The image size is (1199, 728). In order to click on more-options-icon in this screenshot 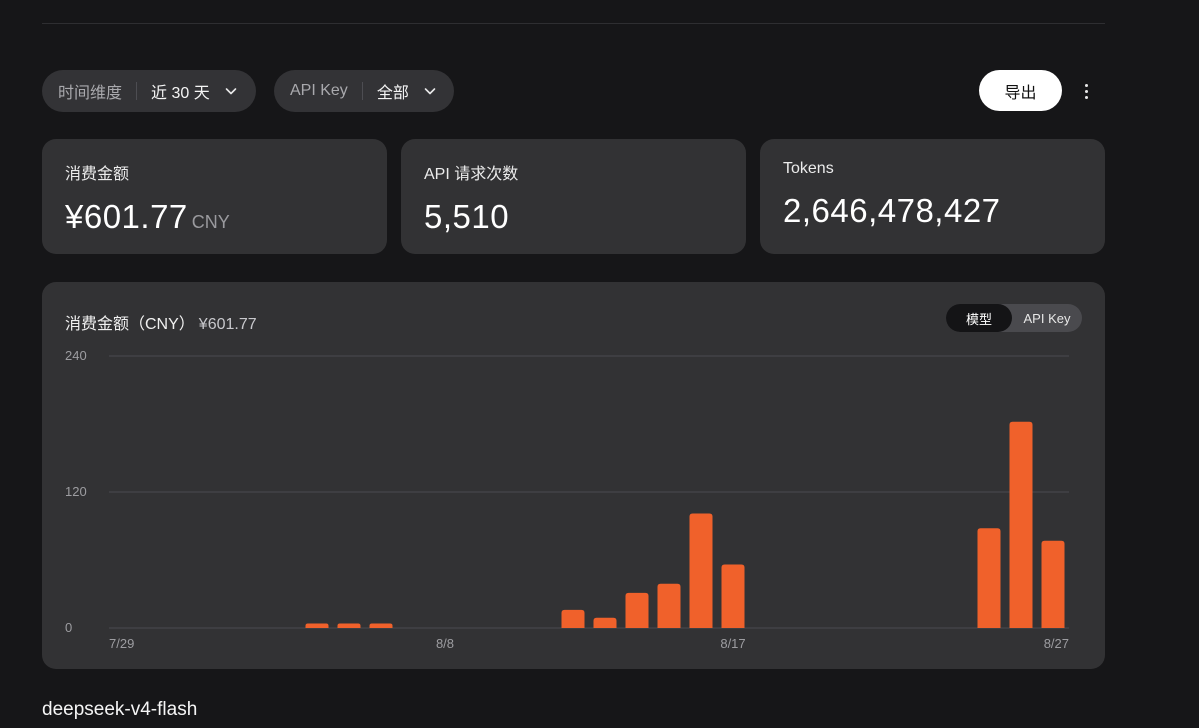, I will do `click(1086, 91)`.